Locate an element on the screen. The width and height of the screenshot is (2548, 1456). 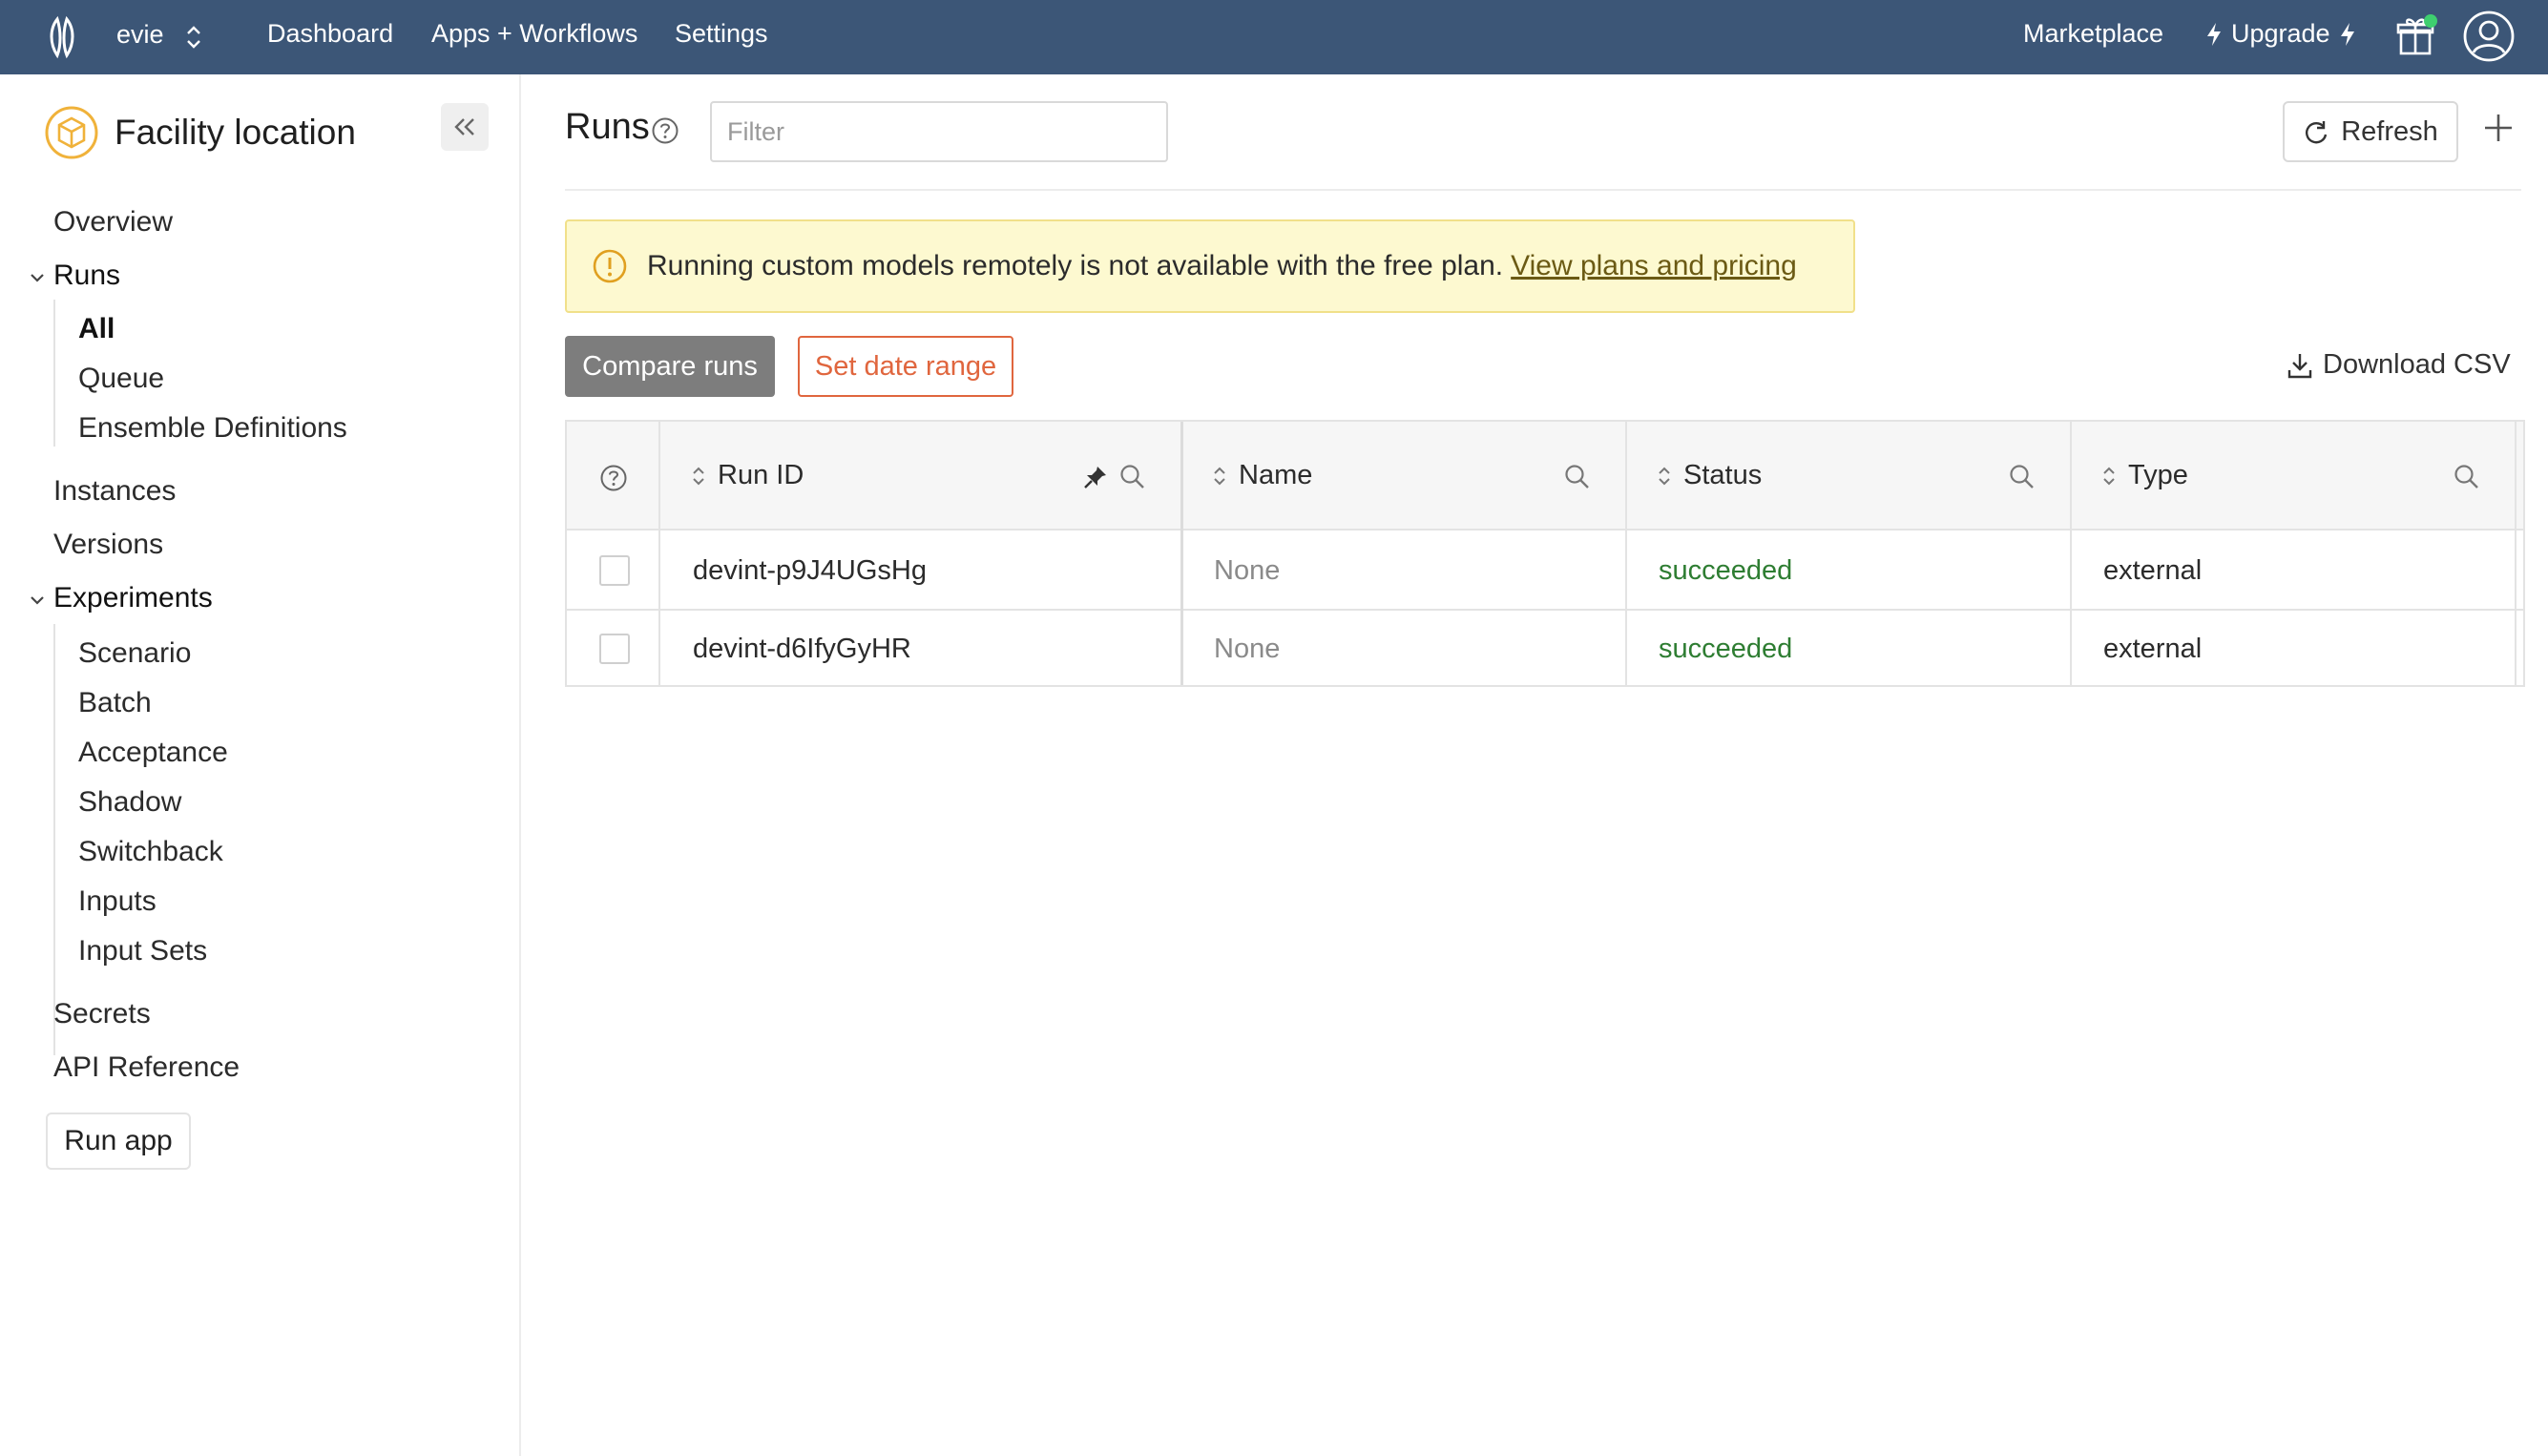
nav-dashboard: Dashboard is located at coordinates (330, 34).